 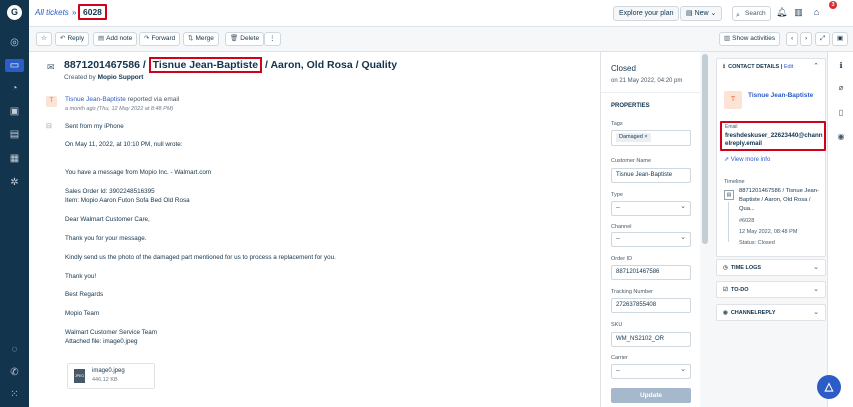 I want to click on todo-section: ☑ TO-DO ⌄, so click(x=771, y=289).